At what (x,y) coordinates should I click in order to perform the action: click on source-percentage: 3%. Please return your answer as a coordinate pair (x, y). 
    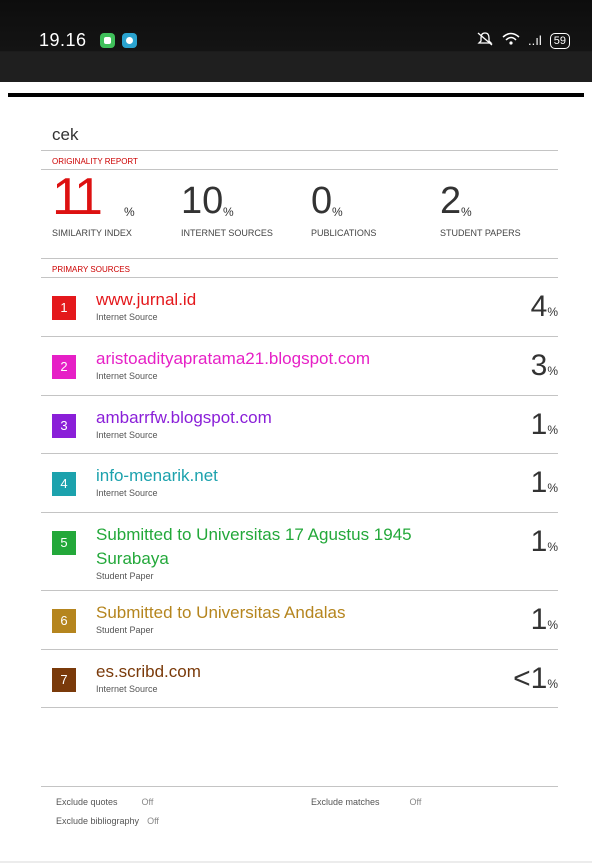
    Looking at the image, I should click on (544, 366).